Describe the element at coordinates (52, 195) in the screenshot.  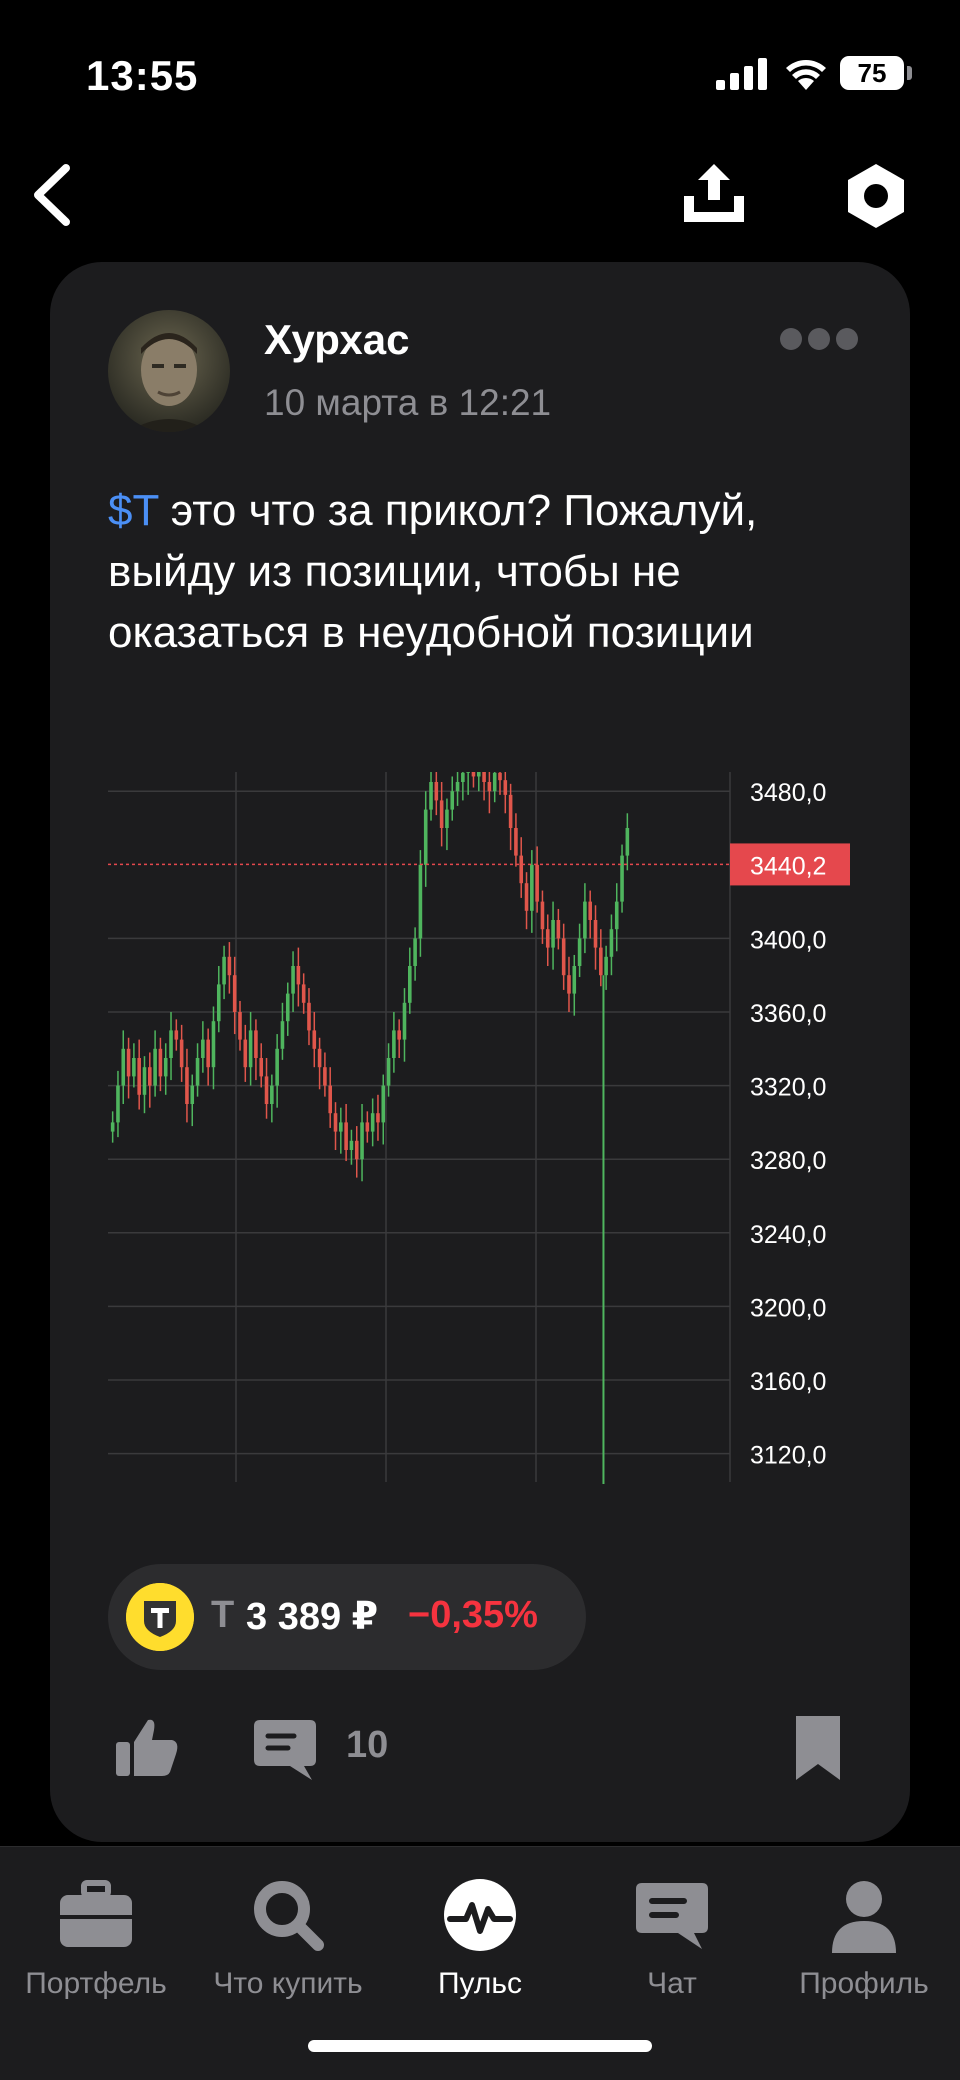
I see `back-button` at that location.